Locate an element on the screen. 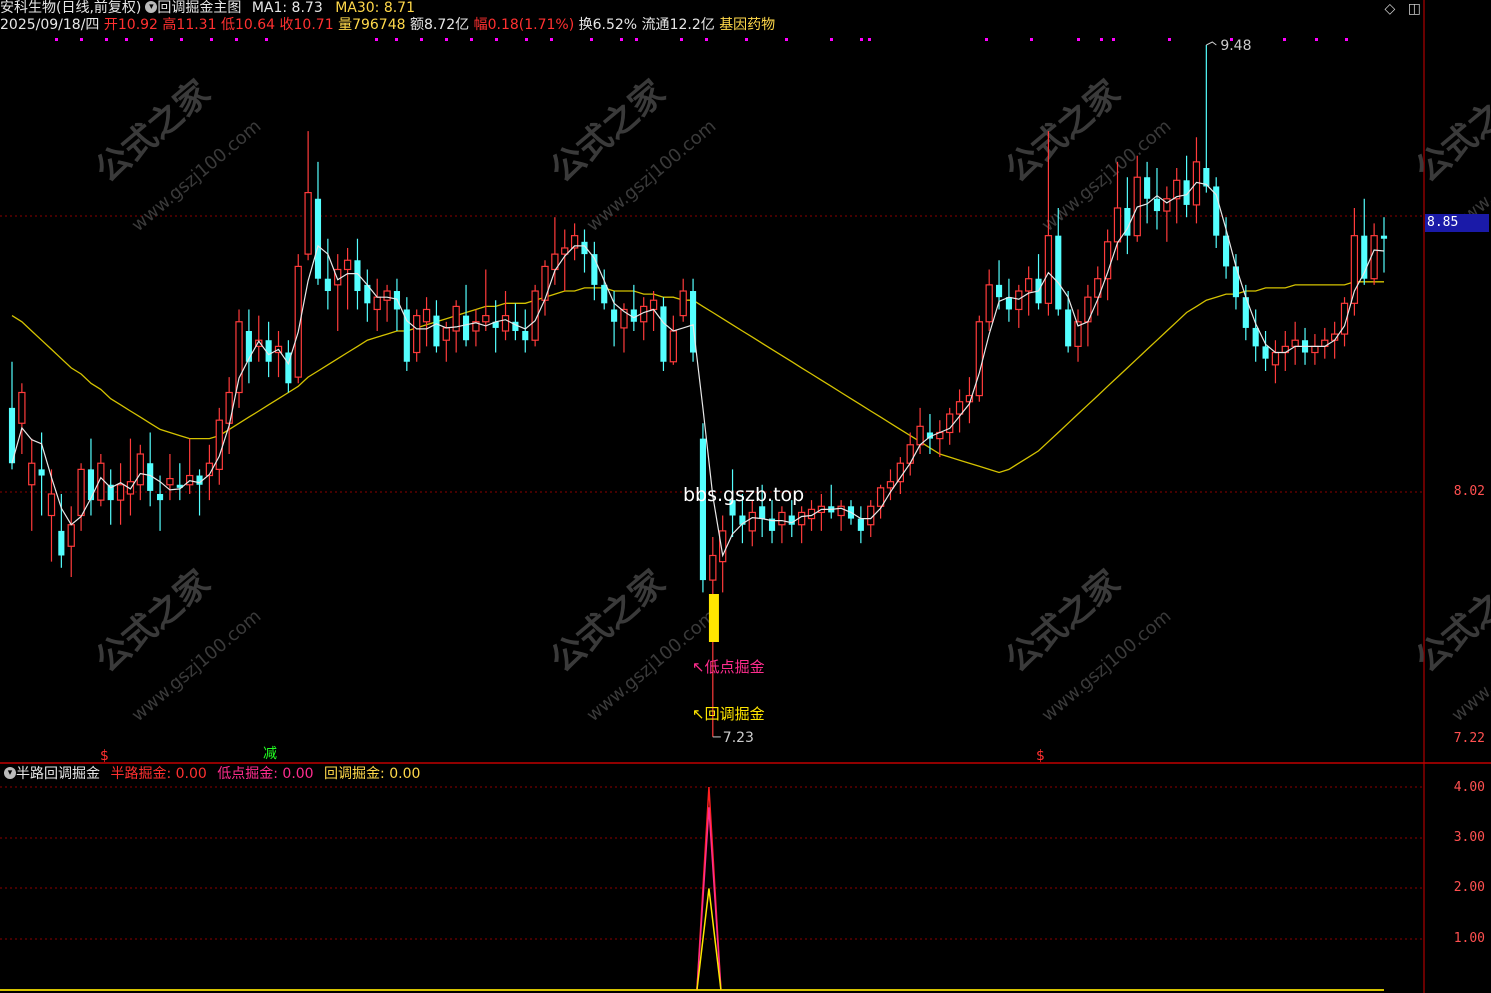  indicator-header: ▾ 半路回调掘金 半路掘金: 0.00 低点掘金: 0.00 回调掘金: 0.00 is located at coordinates (210, 774).